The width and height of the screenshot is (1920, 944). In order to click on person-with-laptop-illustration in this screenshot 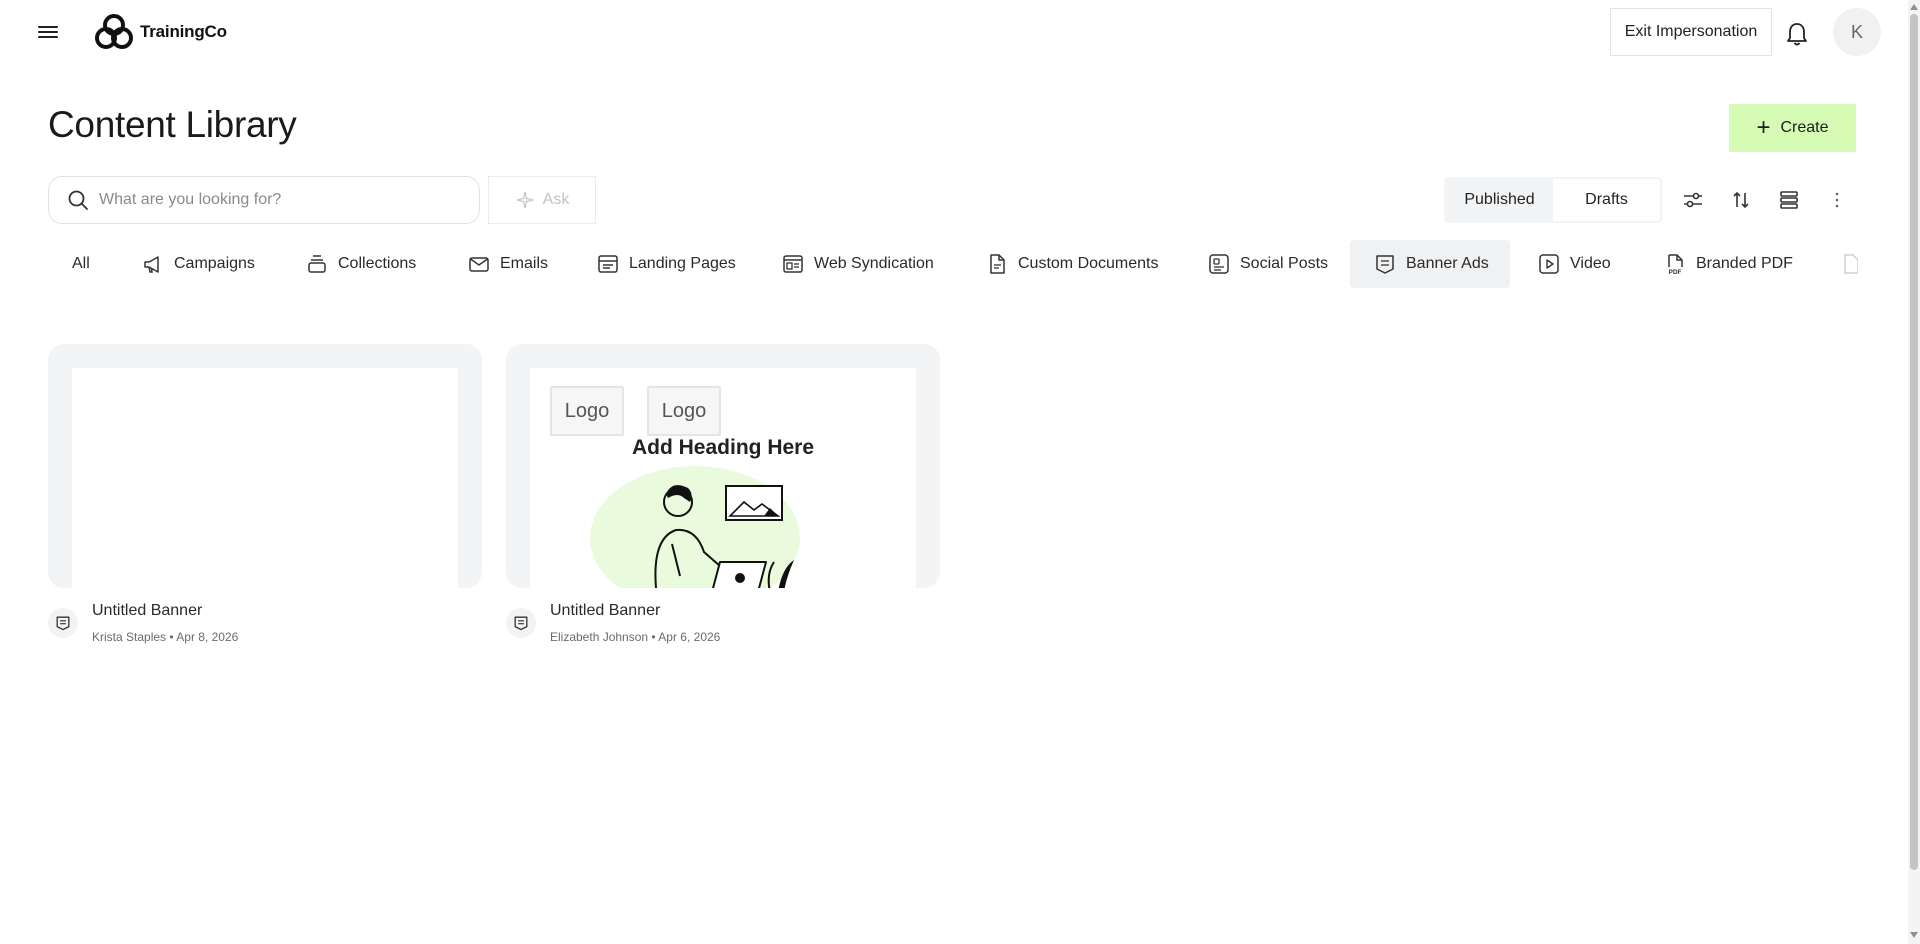, I will do `click(695, 527)`.